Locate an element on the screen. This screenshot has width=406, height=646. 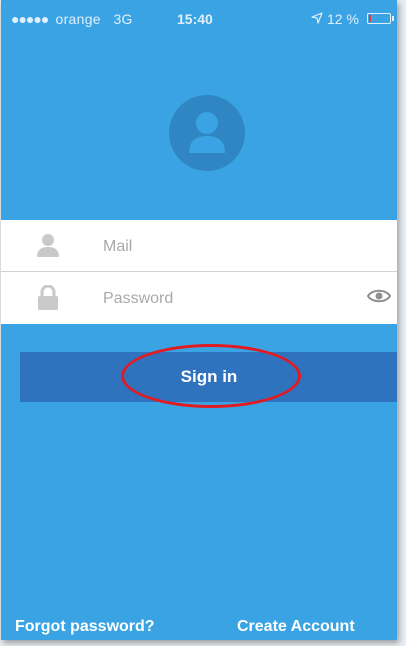
create-account-link: Create Account is located at coordinates (296, 627).